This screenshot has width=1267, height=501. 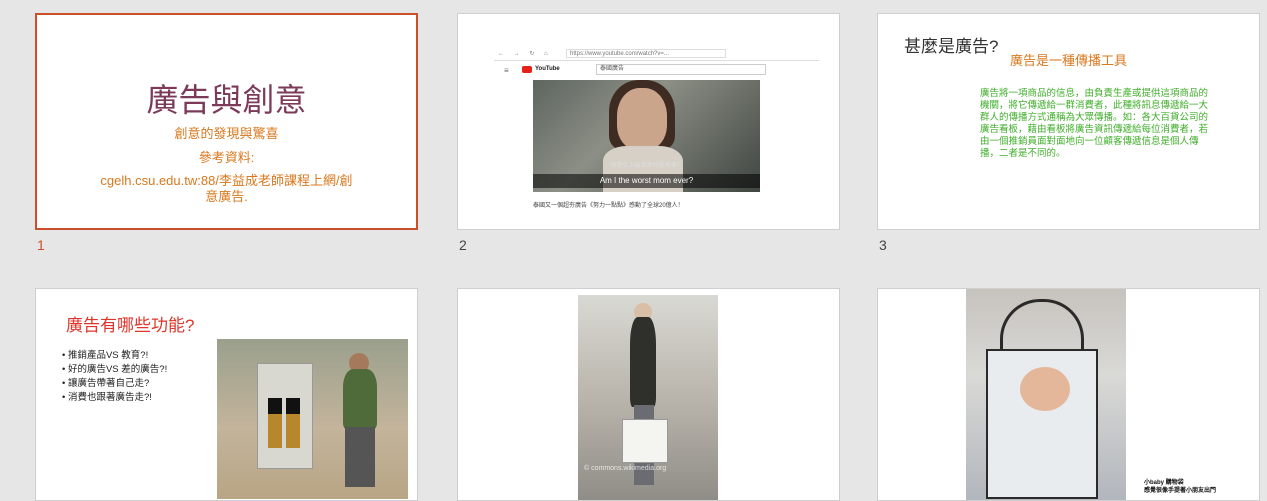 I want to click on bullet-item: 讓廣告帶著自己走?, so click(x=114, y=384).